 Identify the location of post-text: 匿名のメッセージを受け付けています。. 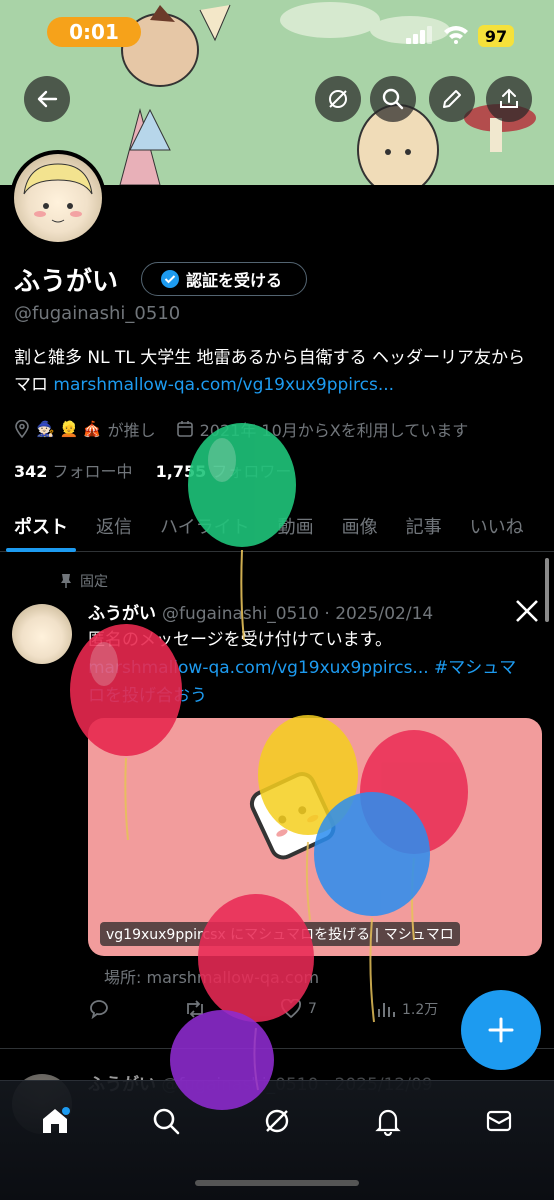
(240, 640).